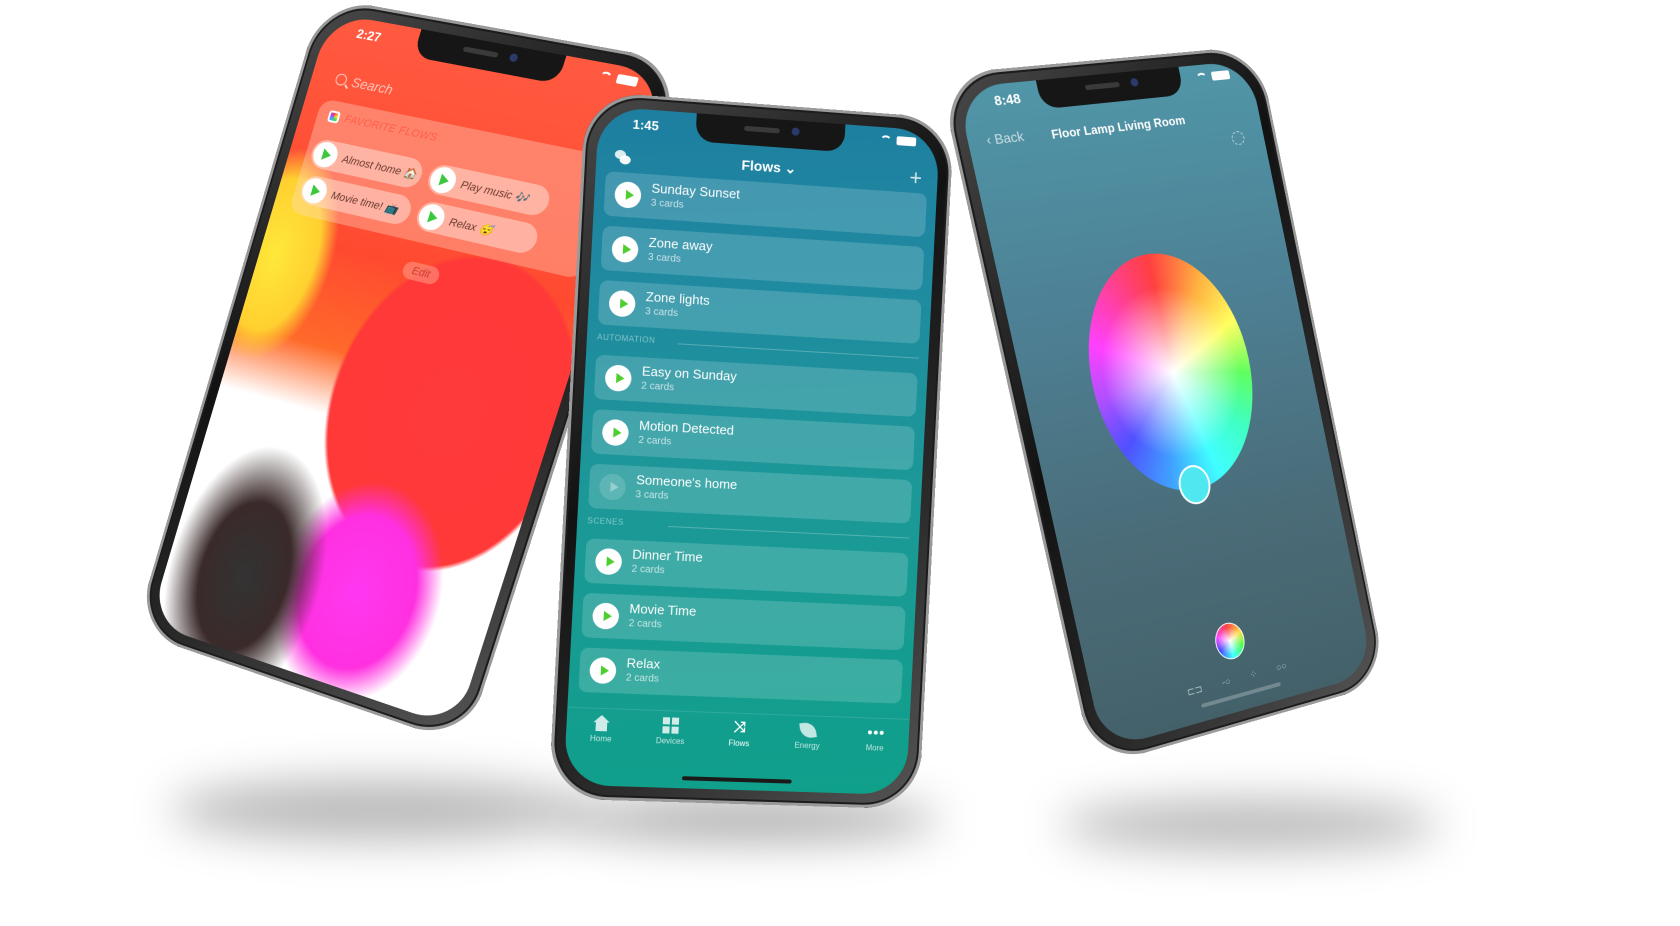 This screenshot has height=926, width=1680. What do you see at coordinates (762, 258) in the screenshot?
I see `flow-card: Zone away 3 cards` at bounding box center [762, 258].